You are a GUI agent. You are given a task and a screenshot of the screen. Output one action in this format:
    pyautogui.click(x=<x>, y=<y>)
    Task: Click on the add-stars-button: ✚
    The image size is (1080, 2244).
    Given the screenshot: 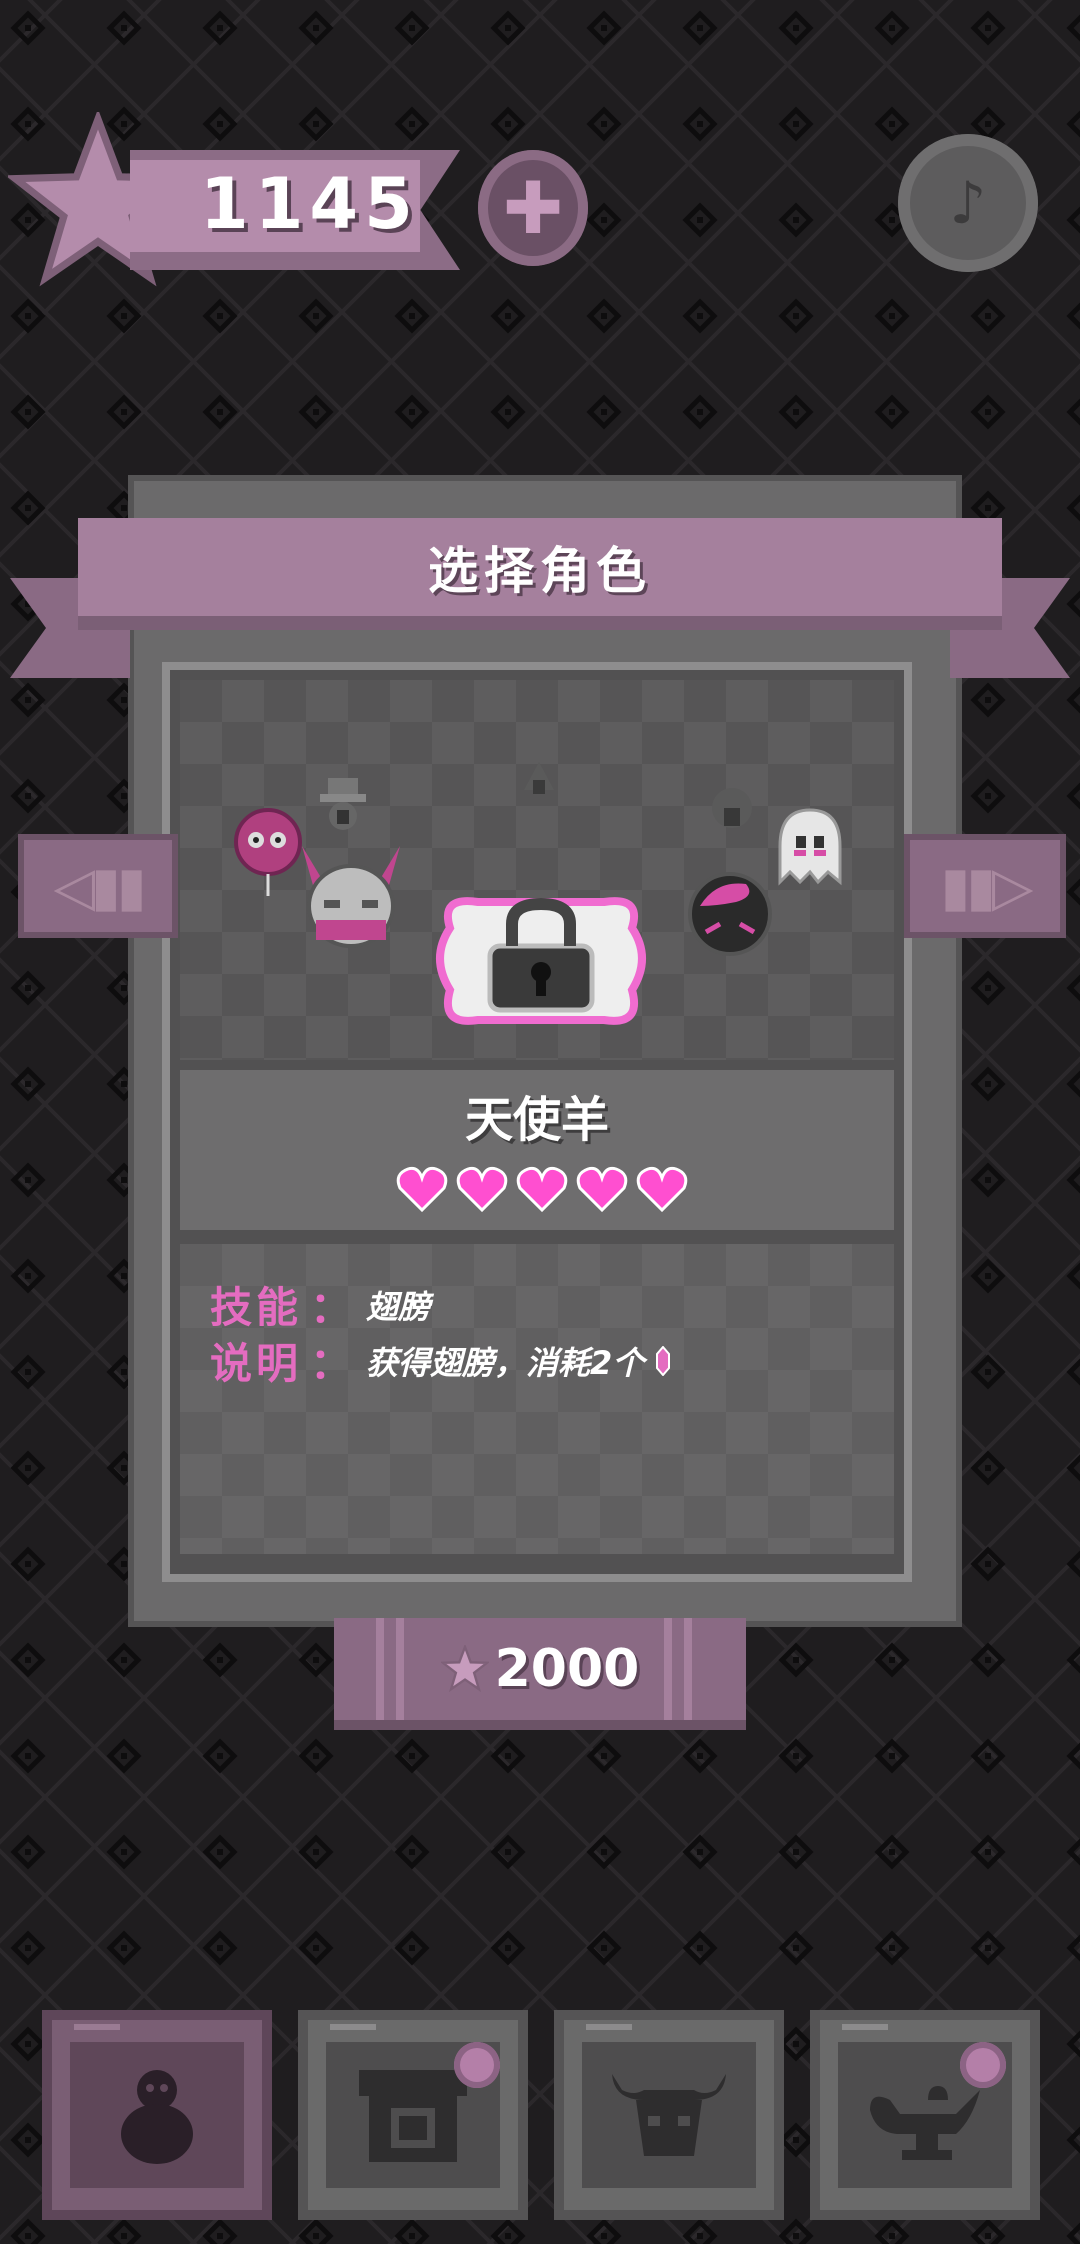 What is the action you would take?
    pyautogui.click(x=533, y=208)
    